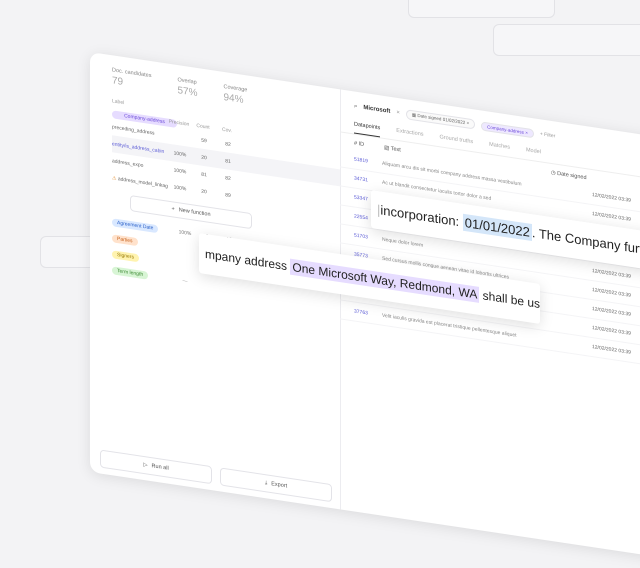 Image resolution: width=640 pixels, height=568 pixels. What do you see at coordinates (266, 482) in the screenshot?
I see `download-icon: ⤓` at bounding box center [266, 482].